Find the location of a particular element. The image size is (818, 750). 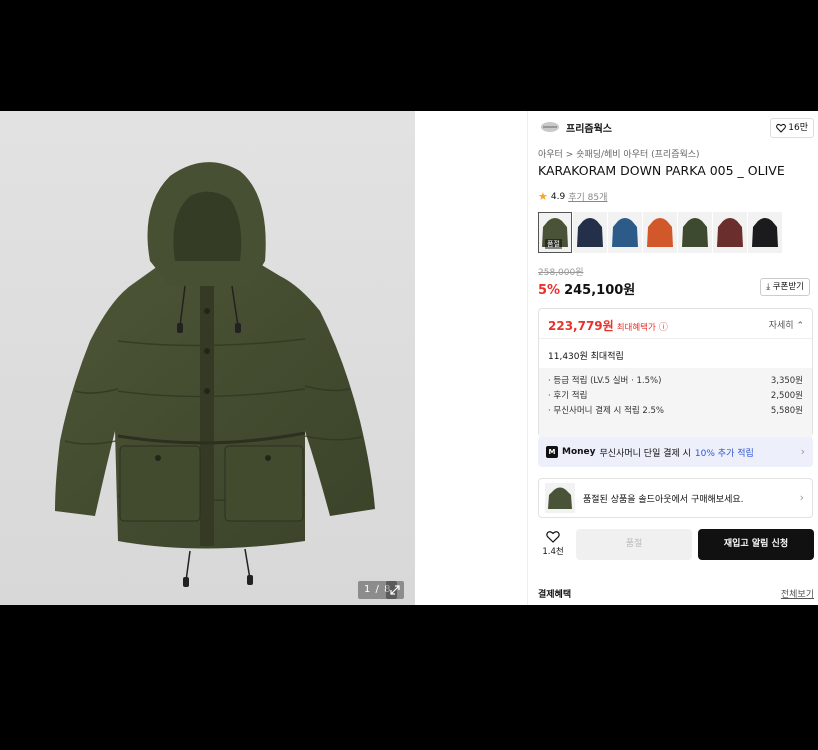

discount-rate: 5% is located at coordinates (549, 290).